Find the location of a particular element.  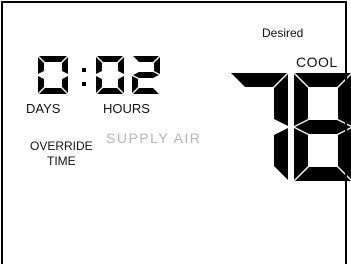

setpoint-temperature is located at coordinates (291, 127).